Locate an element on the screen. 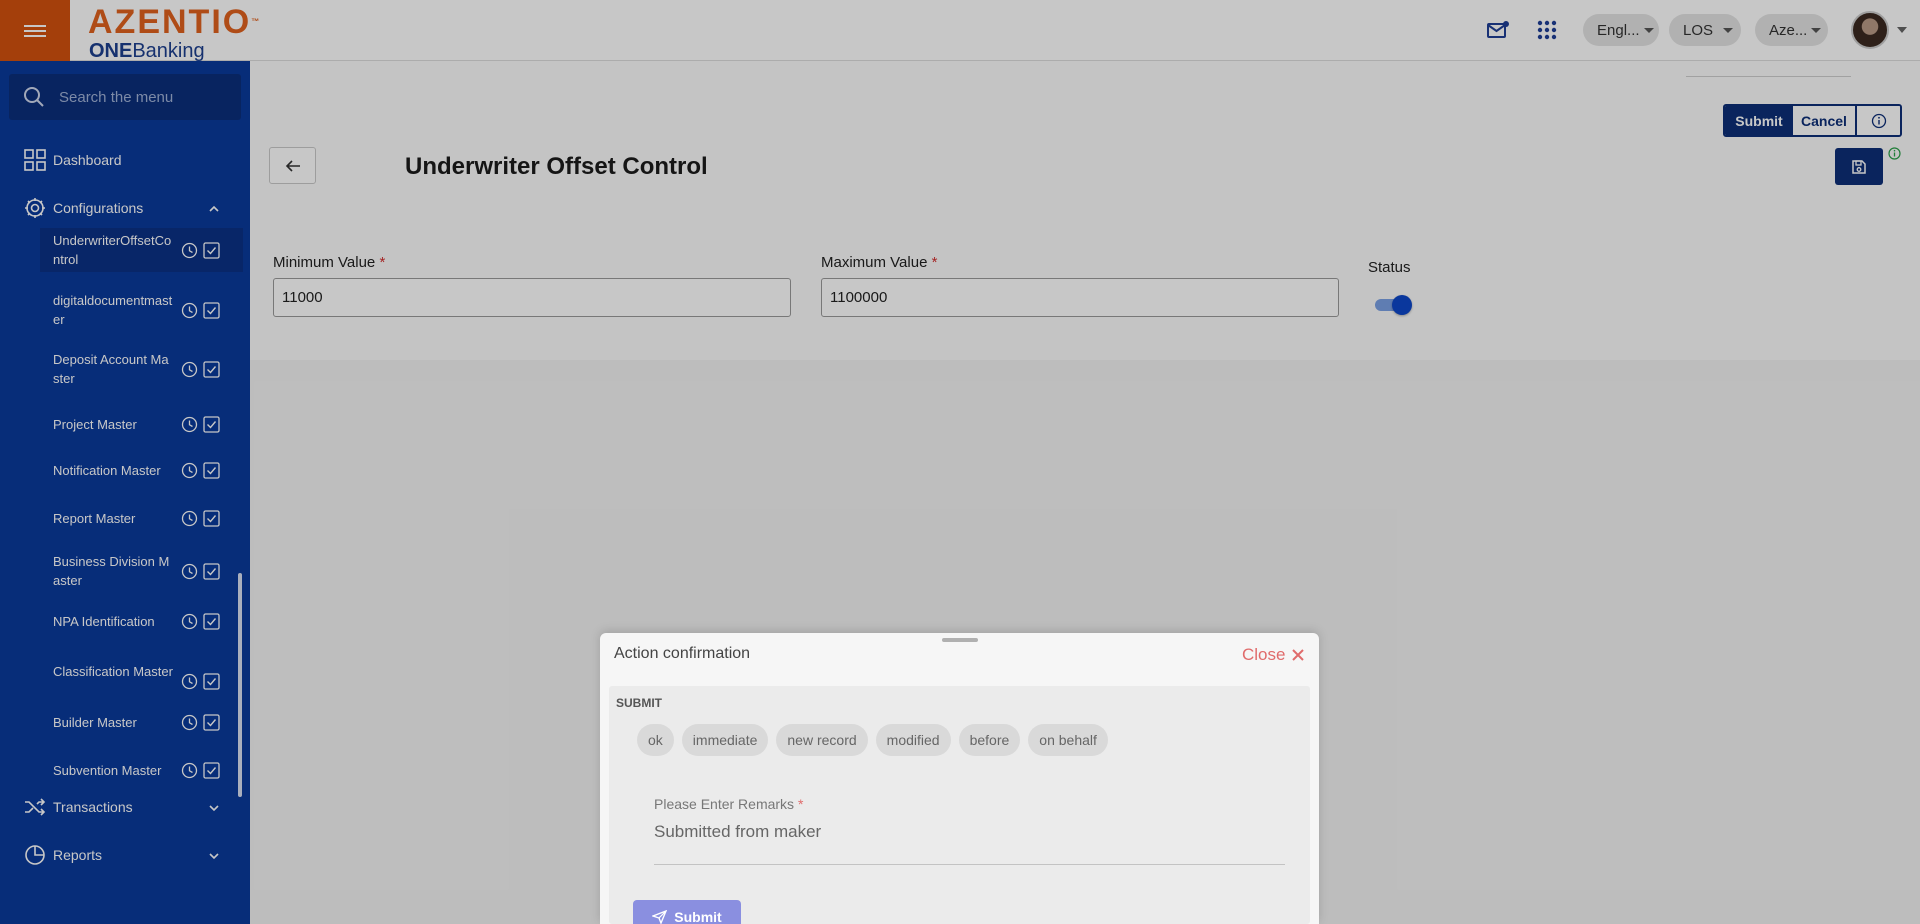 This screenshot has height=924, width=1920. remarks-label: Please Enter Remarks * is located at coordinates (728, 804).